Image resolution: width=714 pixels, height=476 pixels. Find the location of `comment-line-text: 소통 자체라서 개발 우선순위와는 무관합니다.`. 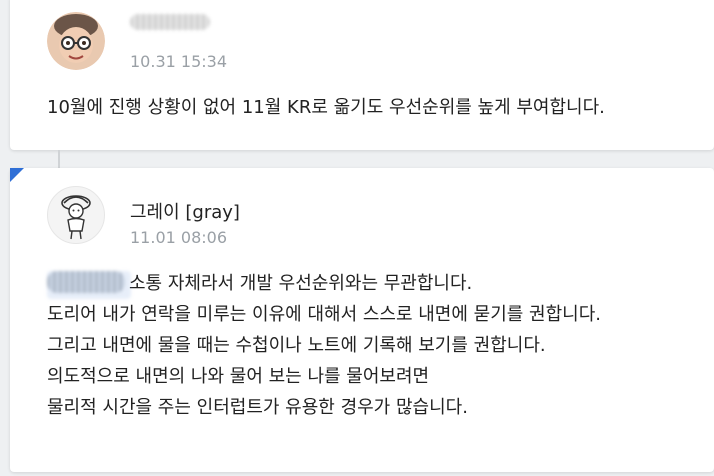

comment-line-text: 소통 자체라서 개발 우선순위와는 무관합니다. is located at coordinates (301, 283).